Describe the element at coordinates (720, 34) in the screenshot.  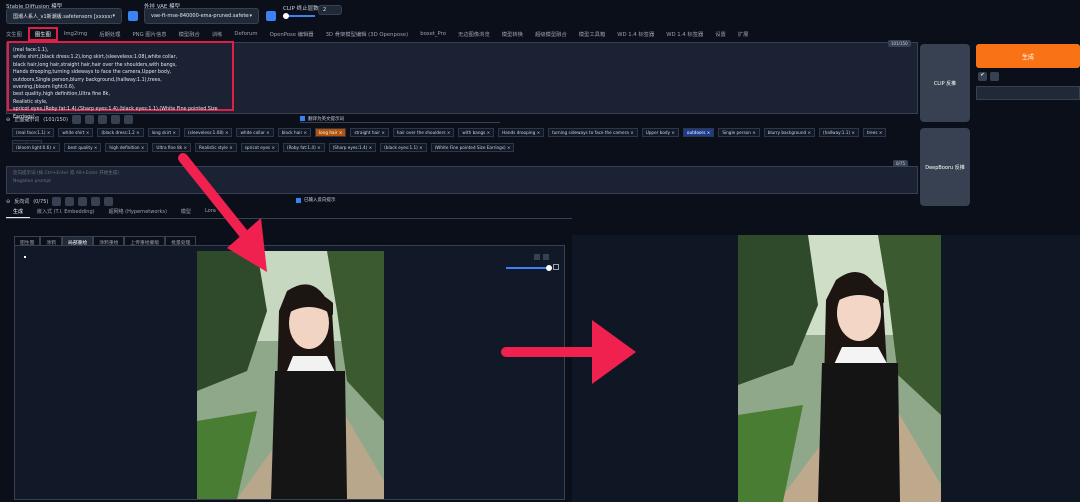
I see `tab-item: 设置` at that location.